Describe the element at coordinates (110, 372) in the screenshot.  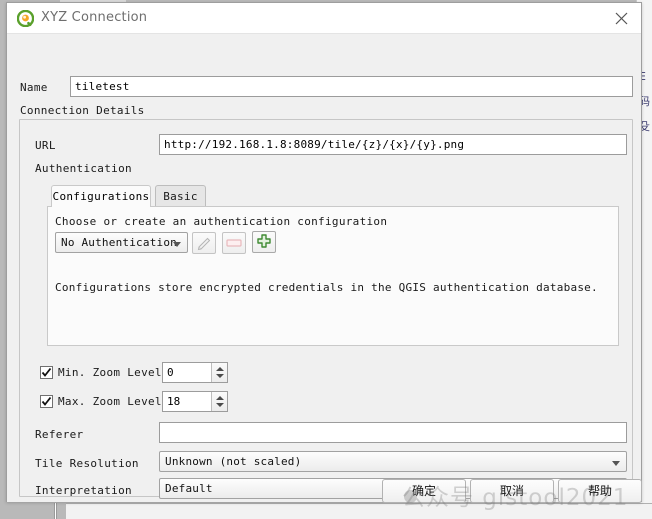
I see `min-zoom-label: Min. Zoom Level` at that location.